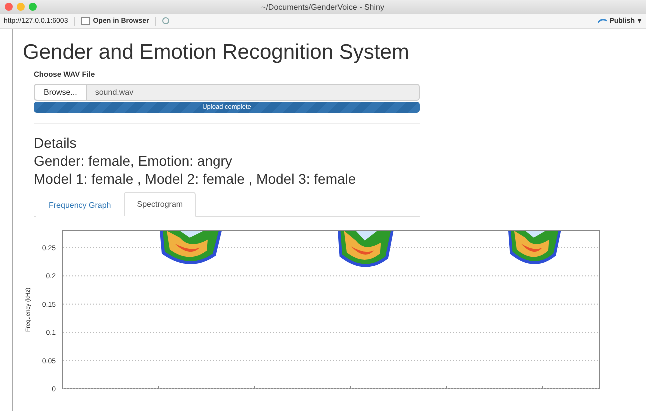 The width and height of the screenshot is (646, 411). What do you see at coordinates (160, 204) in the screenshot?
I see `tab: Spectrogram` at bounding box center [160, 204].